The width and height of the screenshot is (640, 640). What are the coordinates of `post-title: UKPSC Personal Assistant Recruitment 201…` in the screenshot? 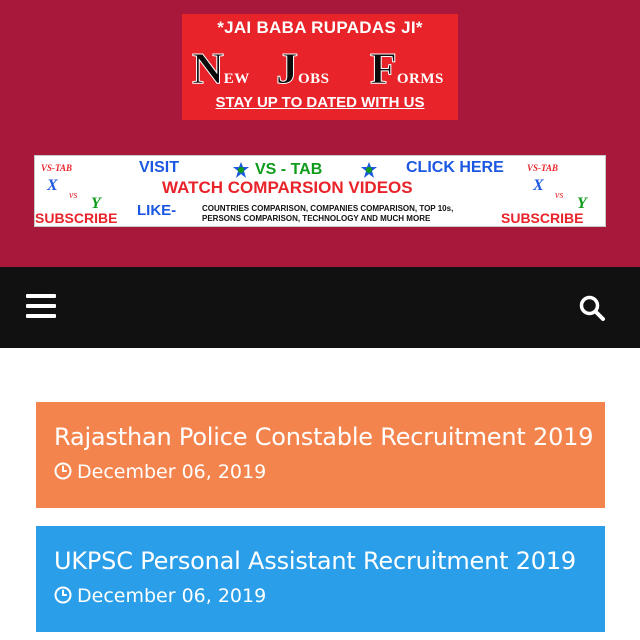 It's located at (315, 561).